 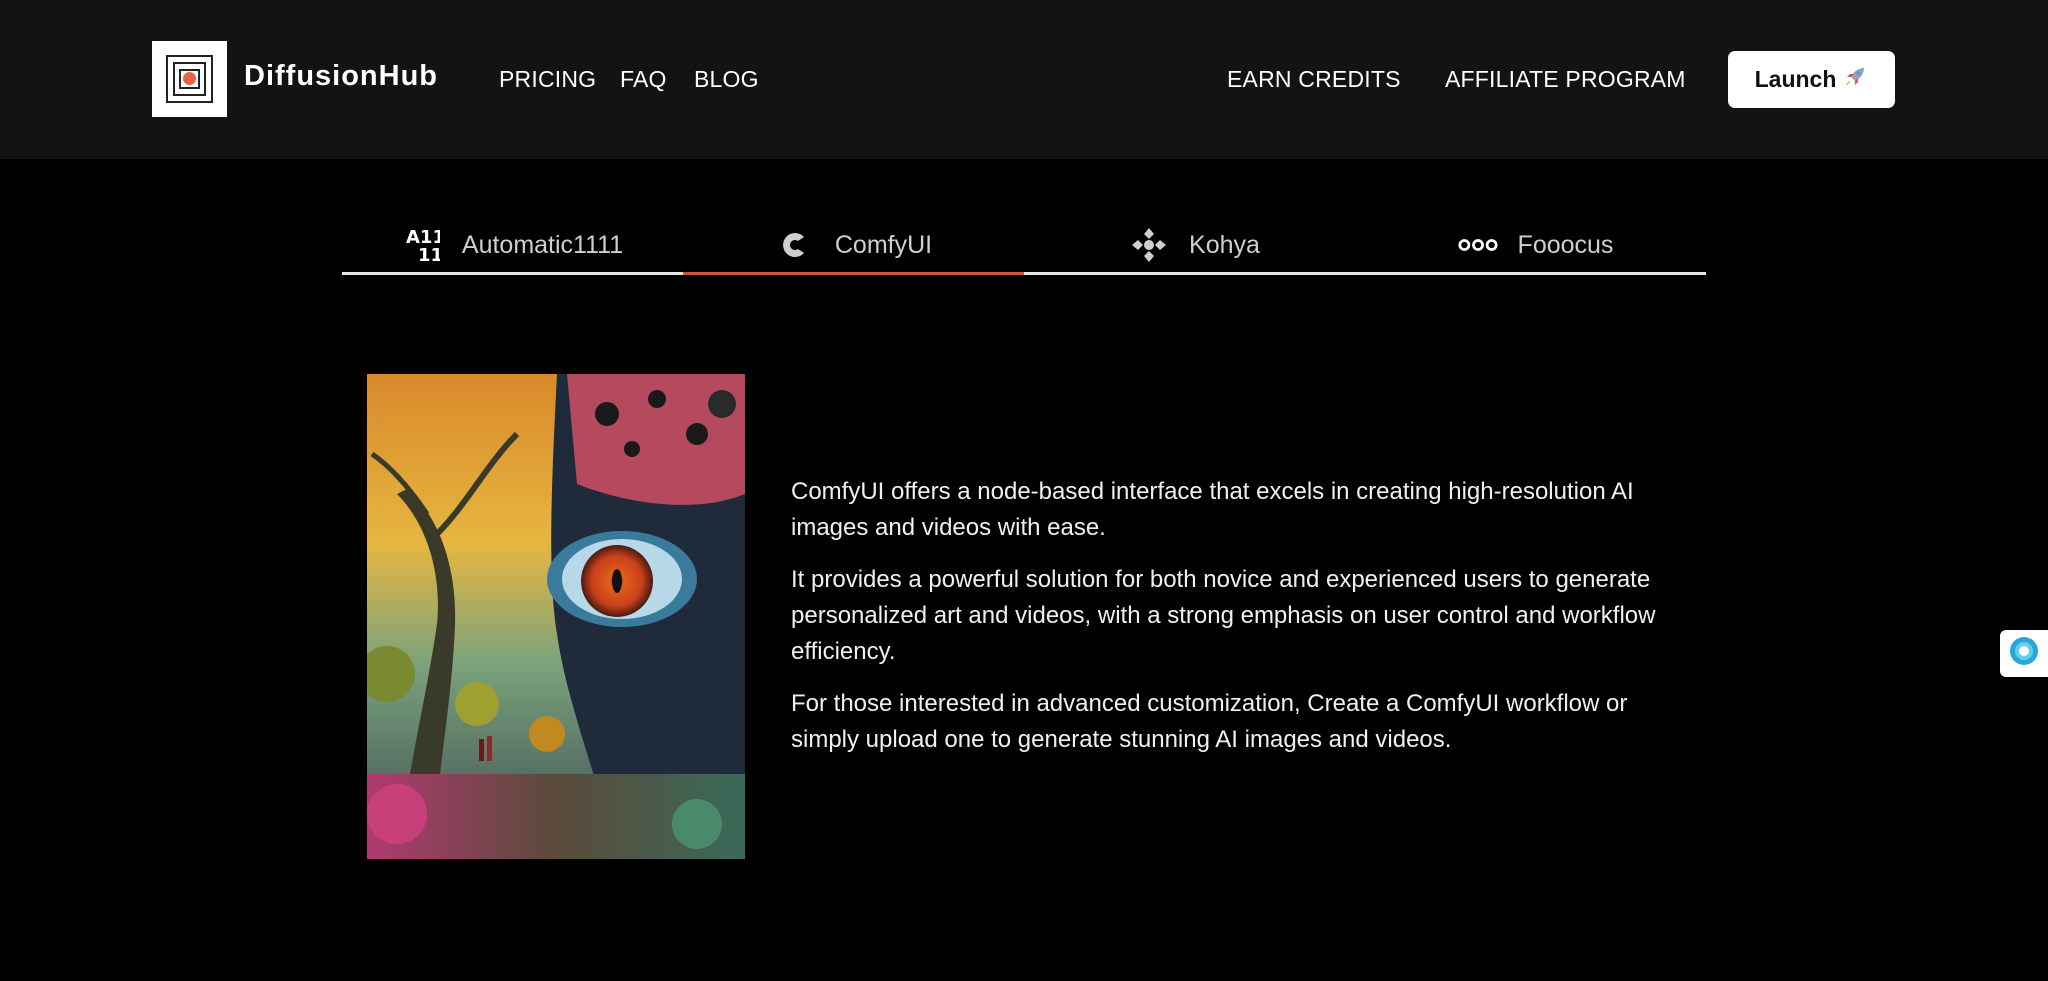 I want to click on nav-pricing: PRICING, so click(x=547, y=79).